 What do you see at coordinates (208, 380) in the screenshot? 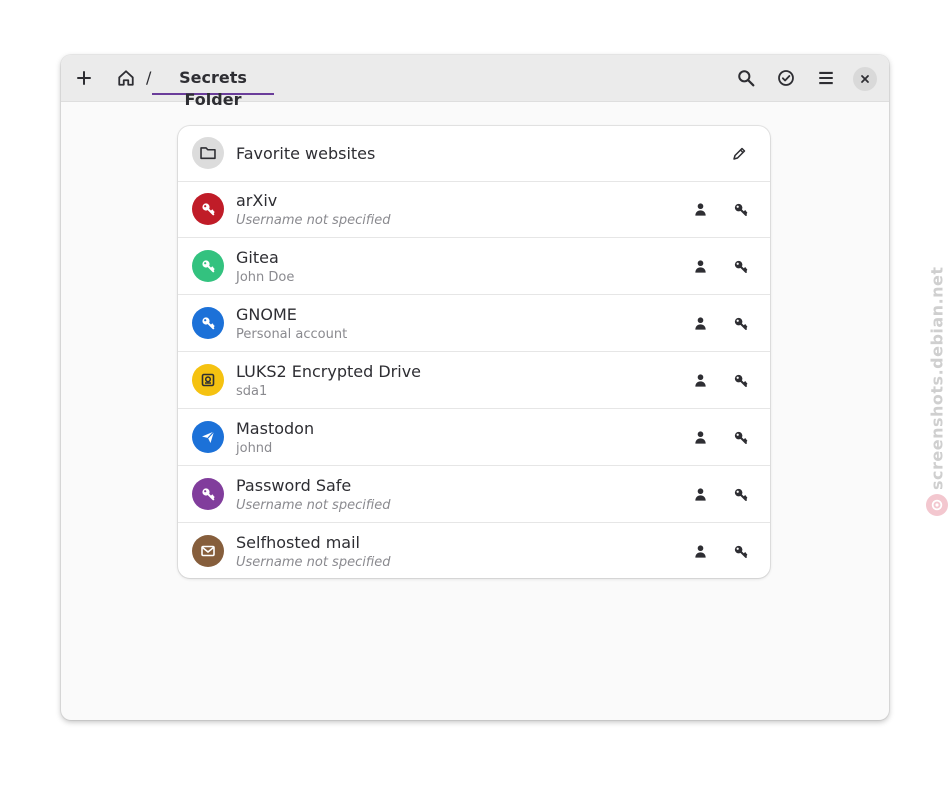
I see `entry-drive-icon` at bounding box center [208, 380].